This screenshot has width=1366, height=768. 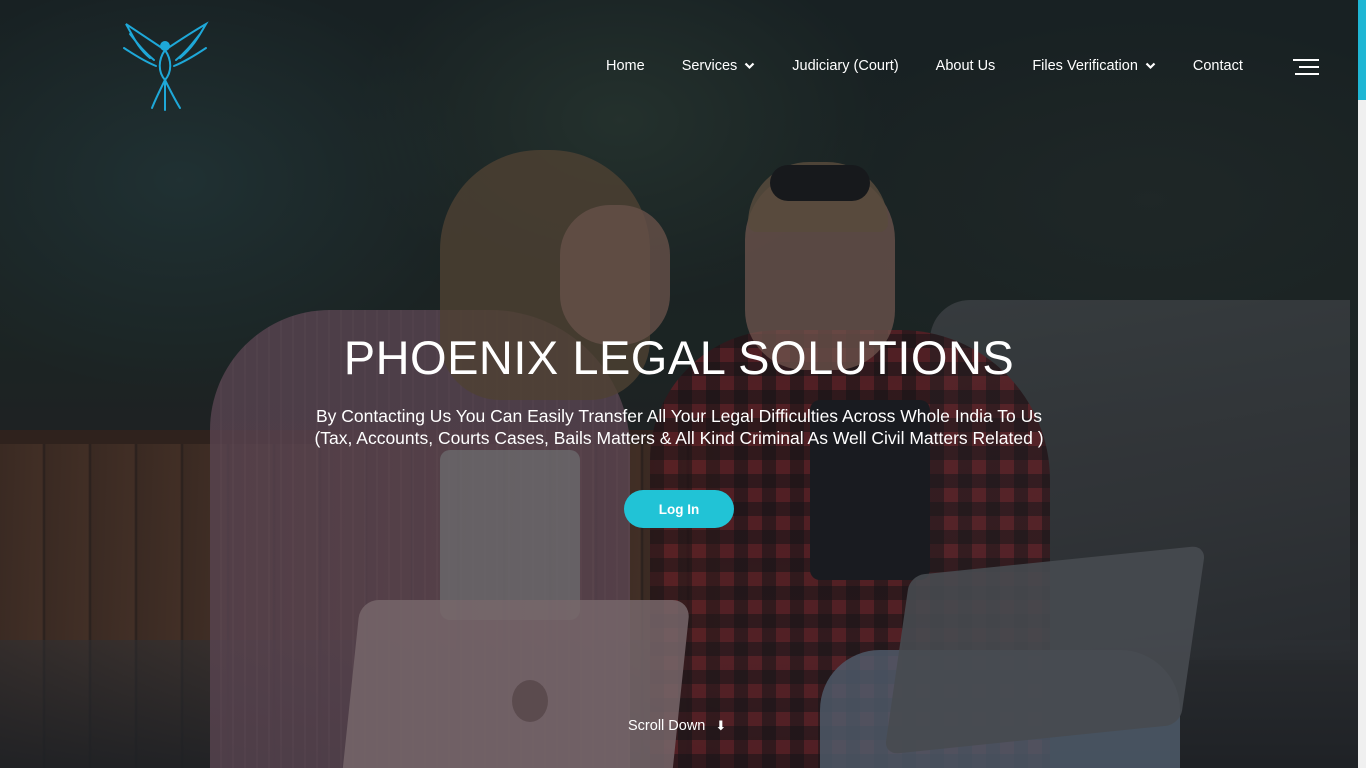 I want to click on nav-about-us: About Us, so click(x=966, y=66).